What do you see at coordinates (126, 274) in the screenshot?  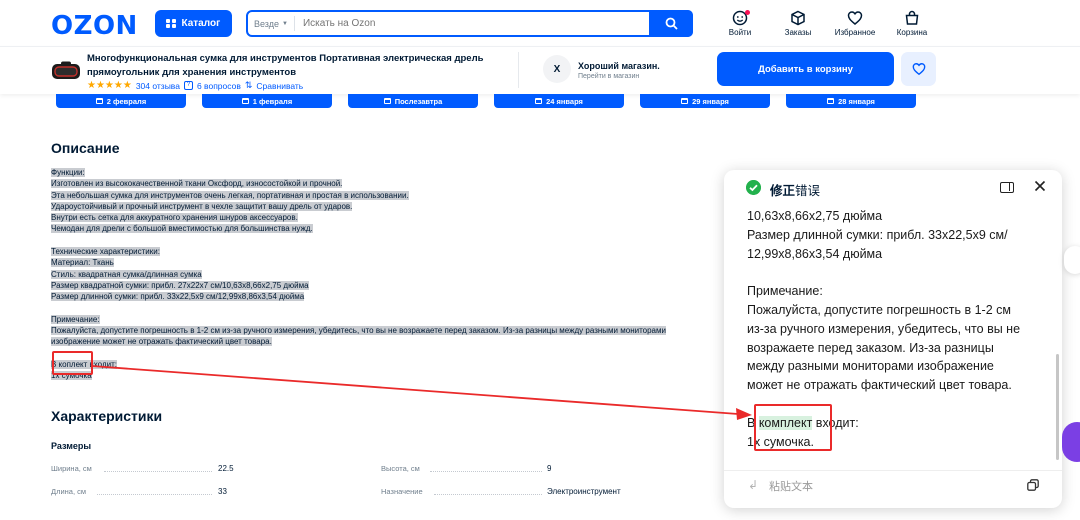 I see `description-line: Стиль: квадратная сумка/длинная сумка` at bounding box center [126, 274].